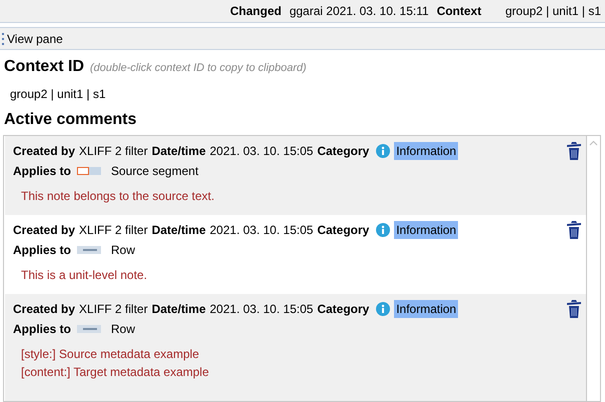  Describe the element at coordinates (84, 275) in the screenshot. I see `note-text: This is a unit-level note.` at that location.